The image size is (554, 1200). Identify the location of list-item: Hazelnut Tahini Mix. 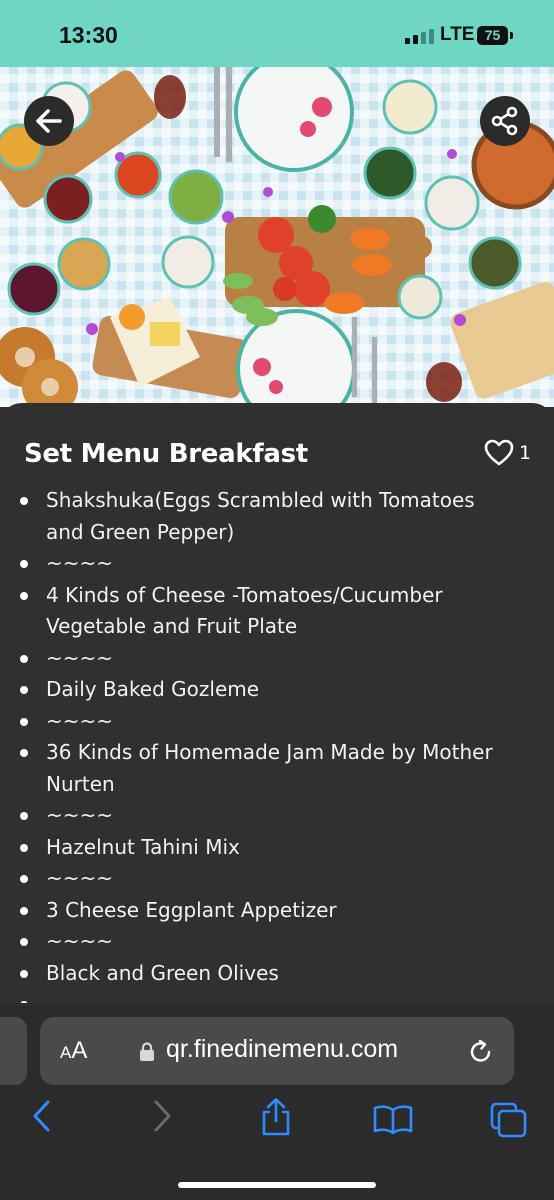
(277, 848).